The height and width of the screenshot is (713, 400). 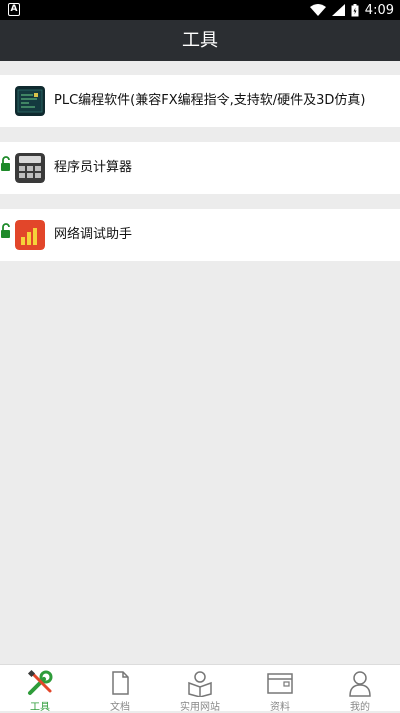 What do you see at coordinates (280, 683) in the screenshot?
I see `folder-icon` at bounding box center [280, 683].